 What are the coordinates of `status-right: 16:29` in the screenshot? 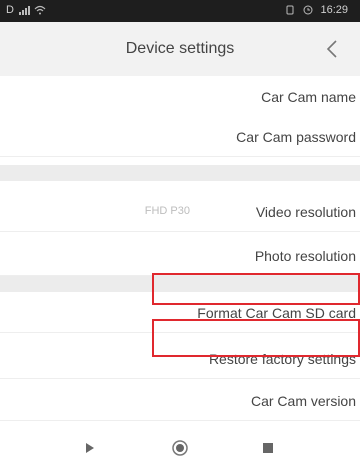 It's located at (316, 10).